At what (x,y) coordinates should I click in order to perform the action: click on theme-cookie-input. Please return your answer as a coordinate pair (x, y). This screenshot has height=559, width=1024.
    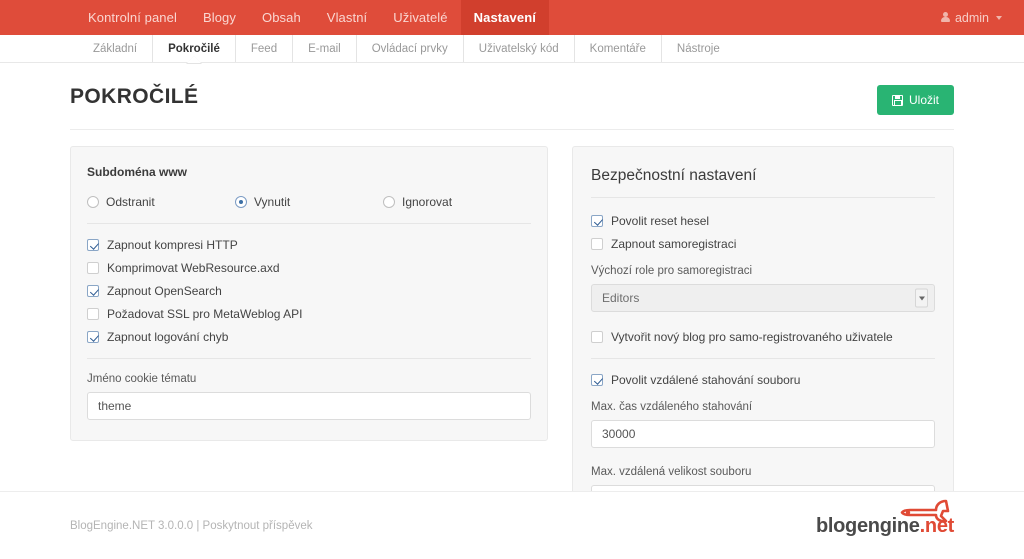
    Looking at the image, I should click on (309, 406).